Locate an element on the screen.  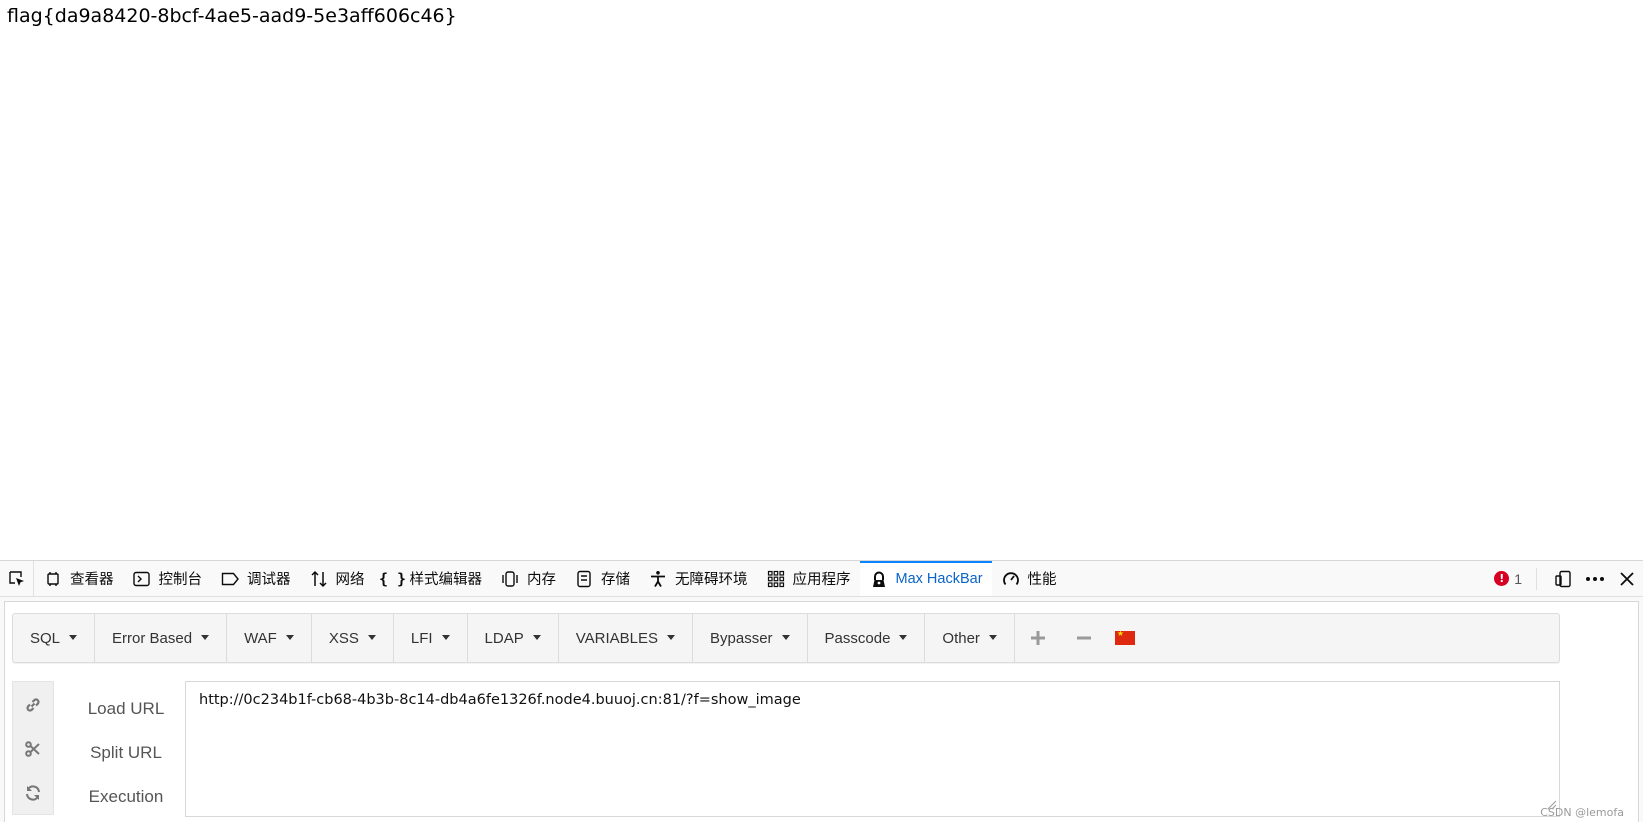
tab-label: 调试器 is located at coordinates (269, 580).